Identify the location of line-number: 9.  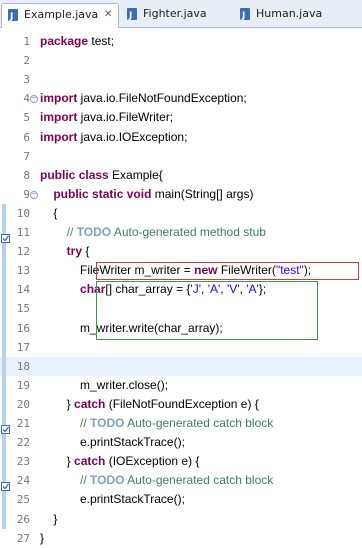
(26, 194).